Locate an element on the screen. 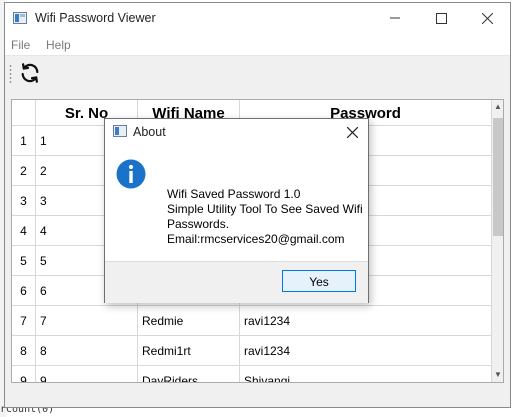  refresh-button is located at coordinates (30, 73).